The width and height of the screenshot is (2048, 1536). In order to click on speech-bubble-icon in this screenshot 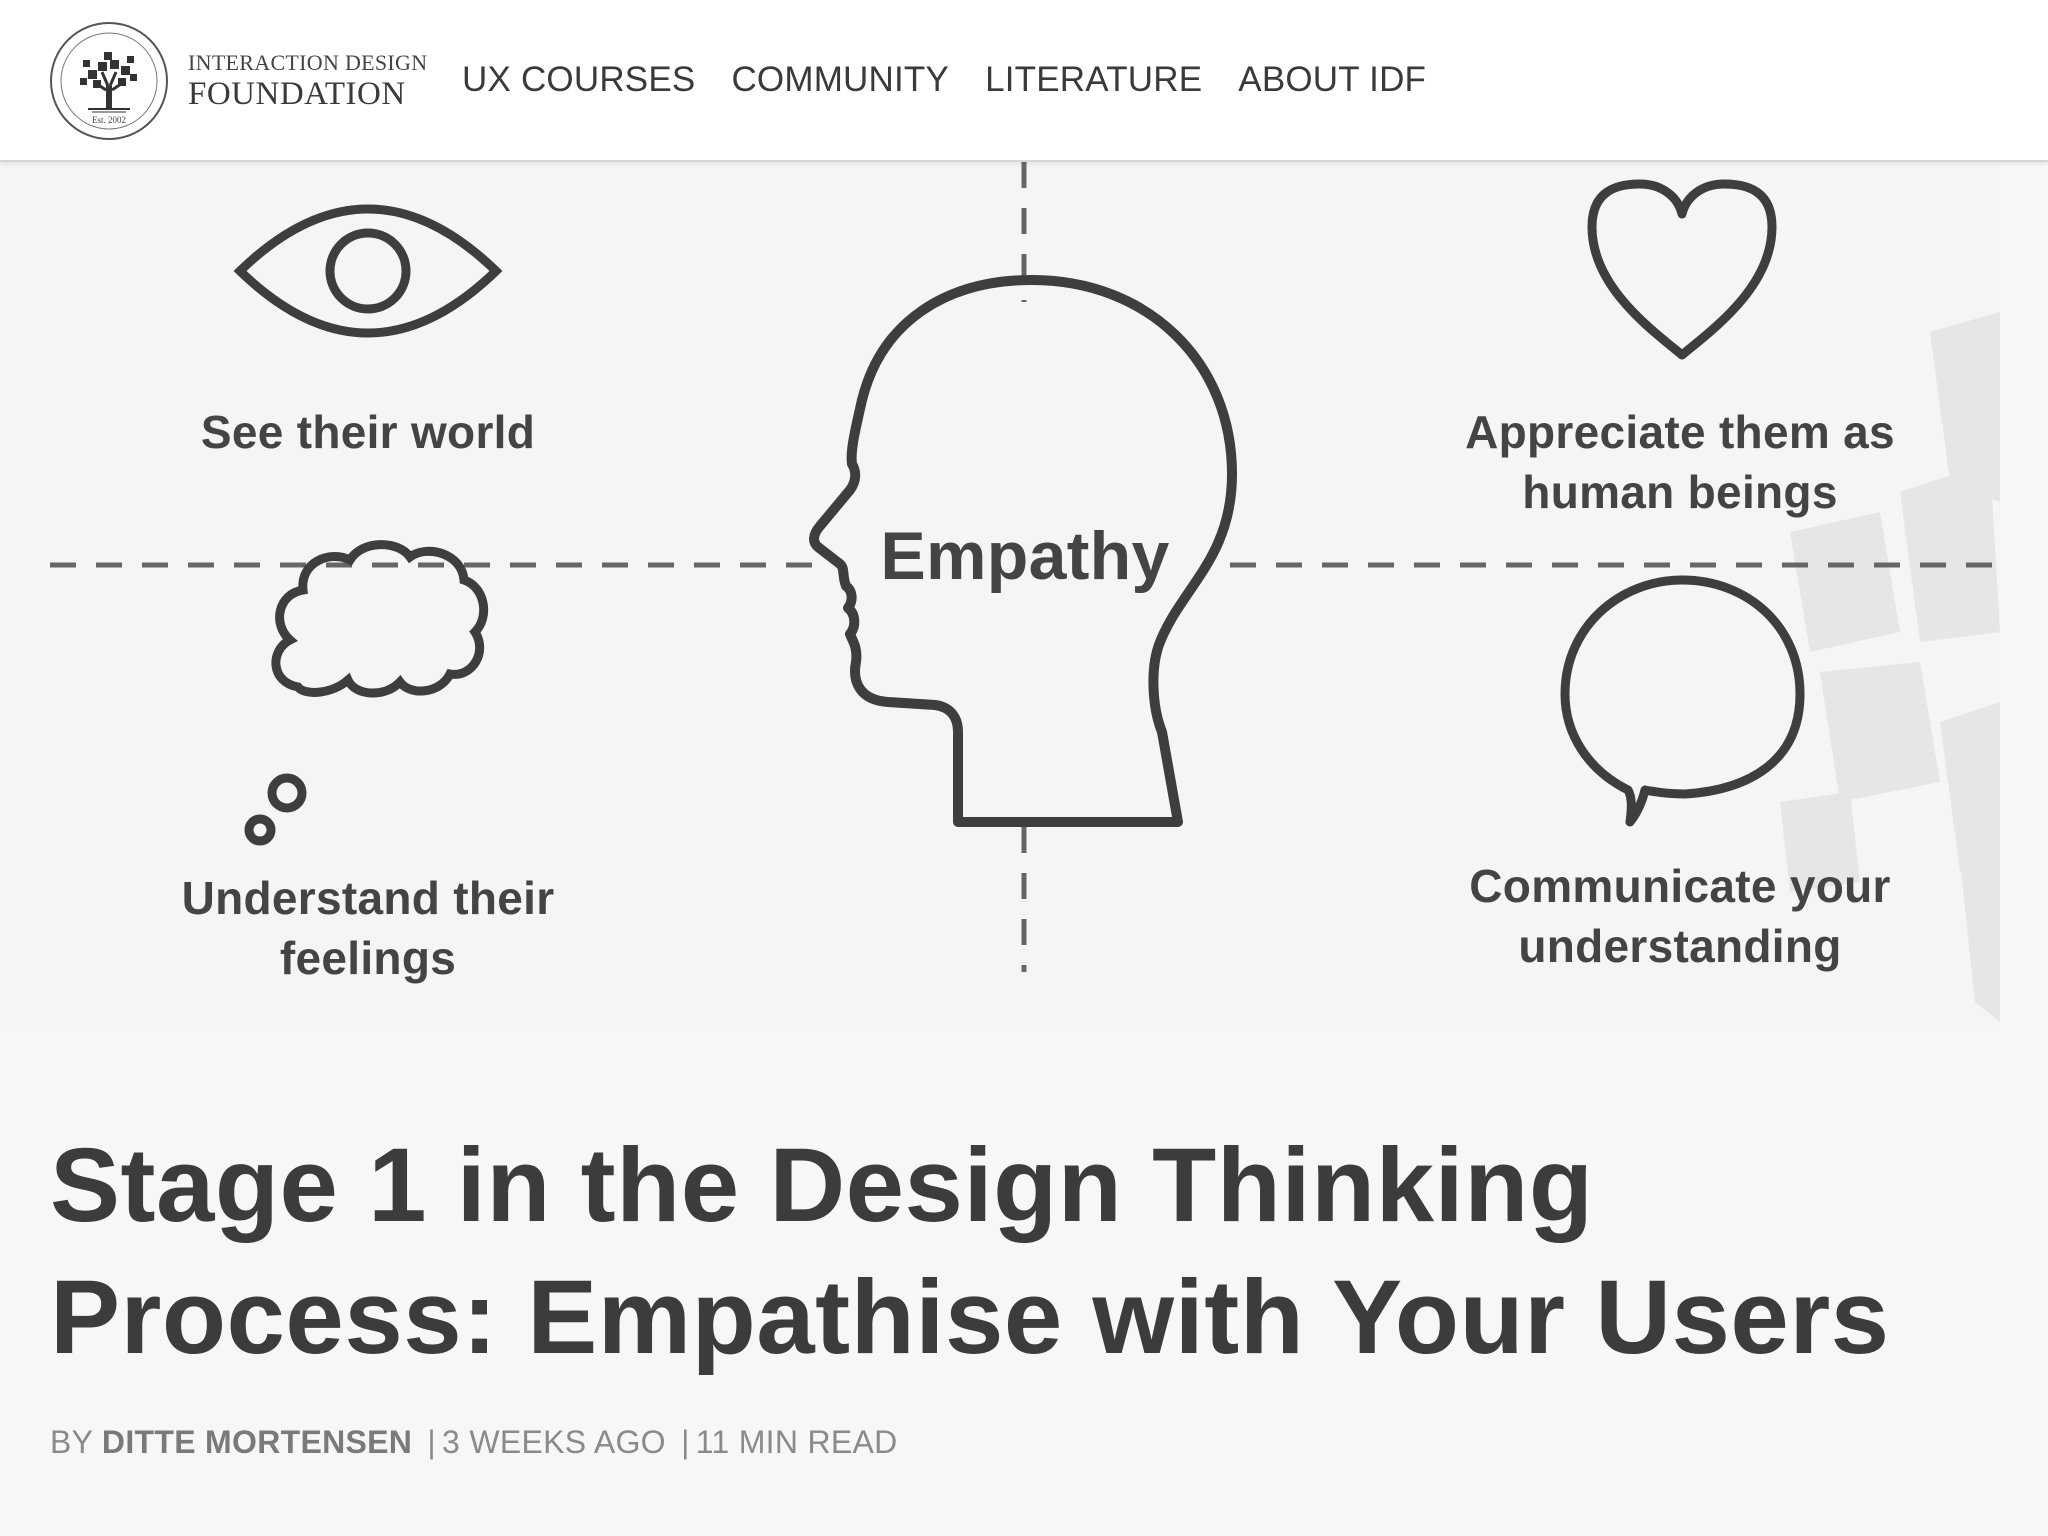, I will do `click(1682, 701)`.